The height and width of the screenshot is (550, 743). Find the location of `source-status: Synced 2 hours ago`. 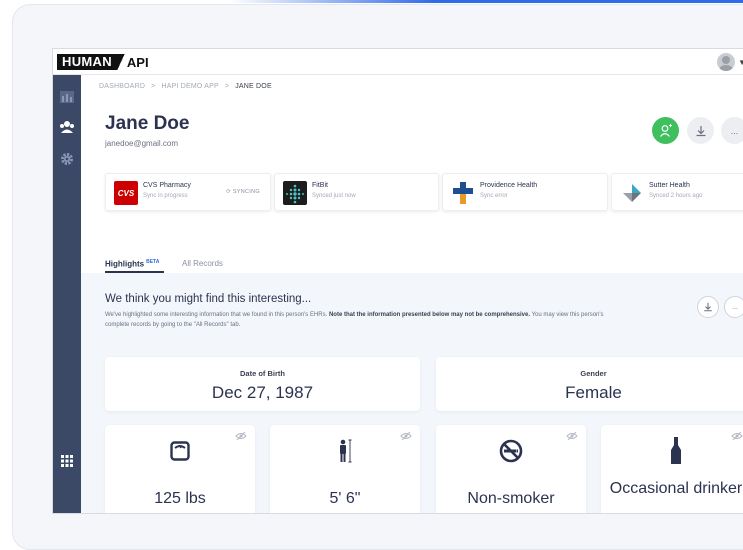

source-status: Synced 2 hours ago is located at coordinates (676, 196).